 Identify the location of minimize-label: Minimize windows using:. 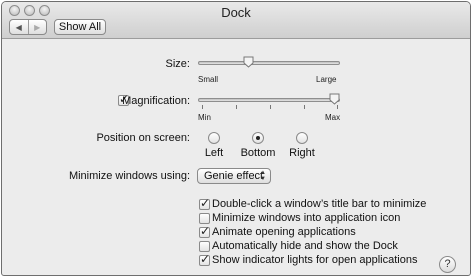
(129, 176).